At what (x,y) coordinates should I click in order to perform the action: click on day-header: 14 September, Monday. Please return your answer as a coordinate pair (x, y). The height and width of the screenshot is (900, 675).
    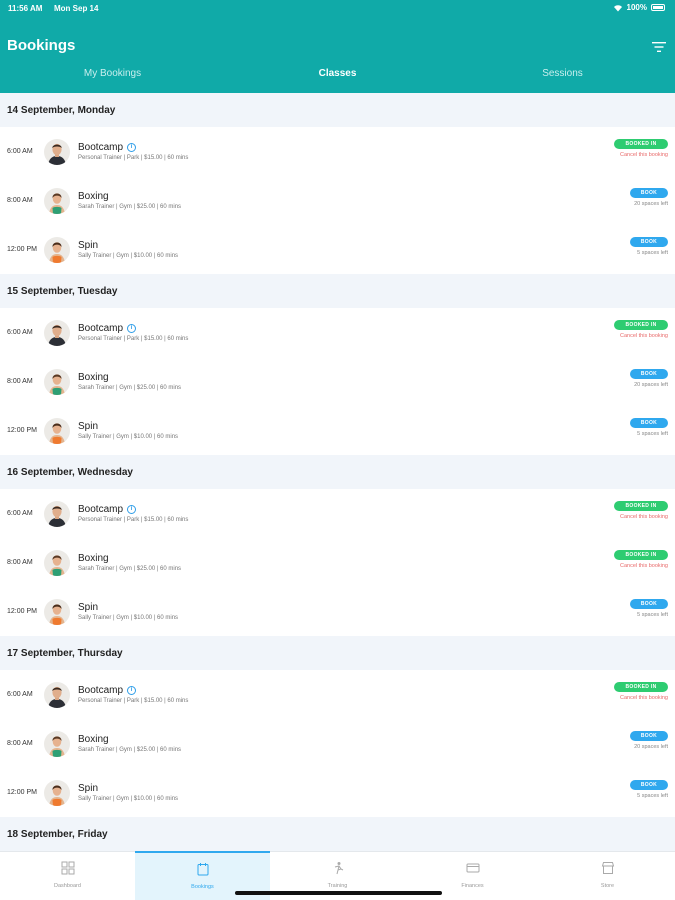
    Looking at the image, I should click on (337, 110).